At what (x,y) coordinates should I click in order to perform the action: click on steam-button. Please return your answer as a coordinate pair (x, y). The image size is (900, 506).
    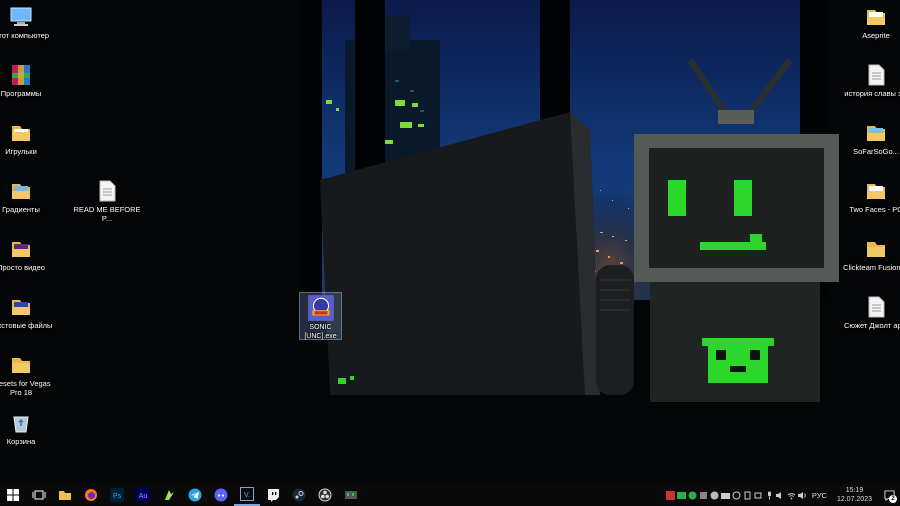
    Looking at the image, I should click on (299, 495).